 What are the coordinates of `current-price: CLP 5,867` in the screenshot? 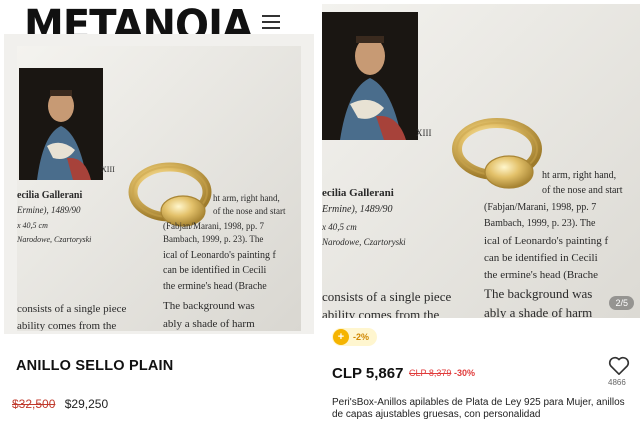 It's located at (368, 373).